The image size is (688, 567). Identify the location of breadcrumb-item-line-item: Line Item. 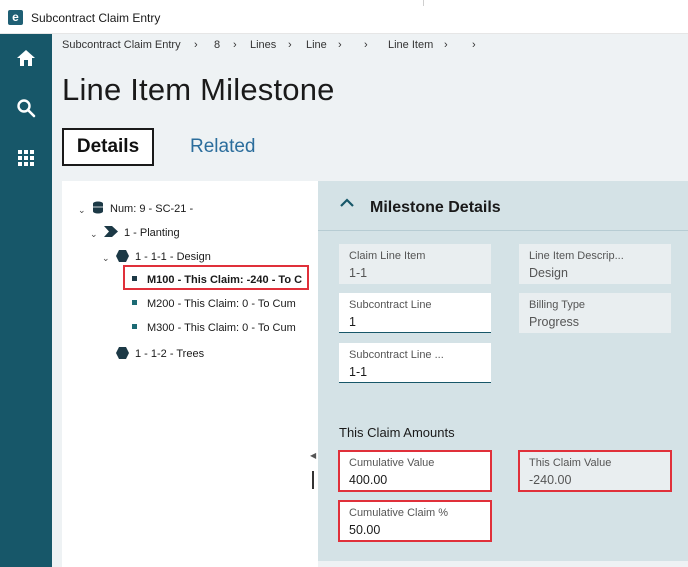
(410, 45).